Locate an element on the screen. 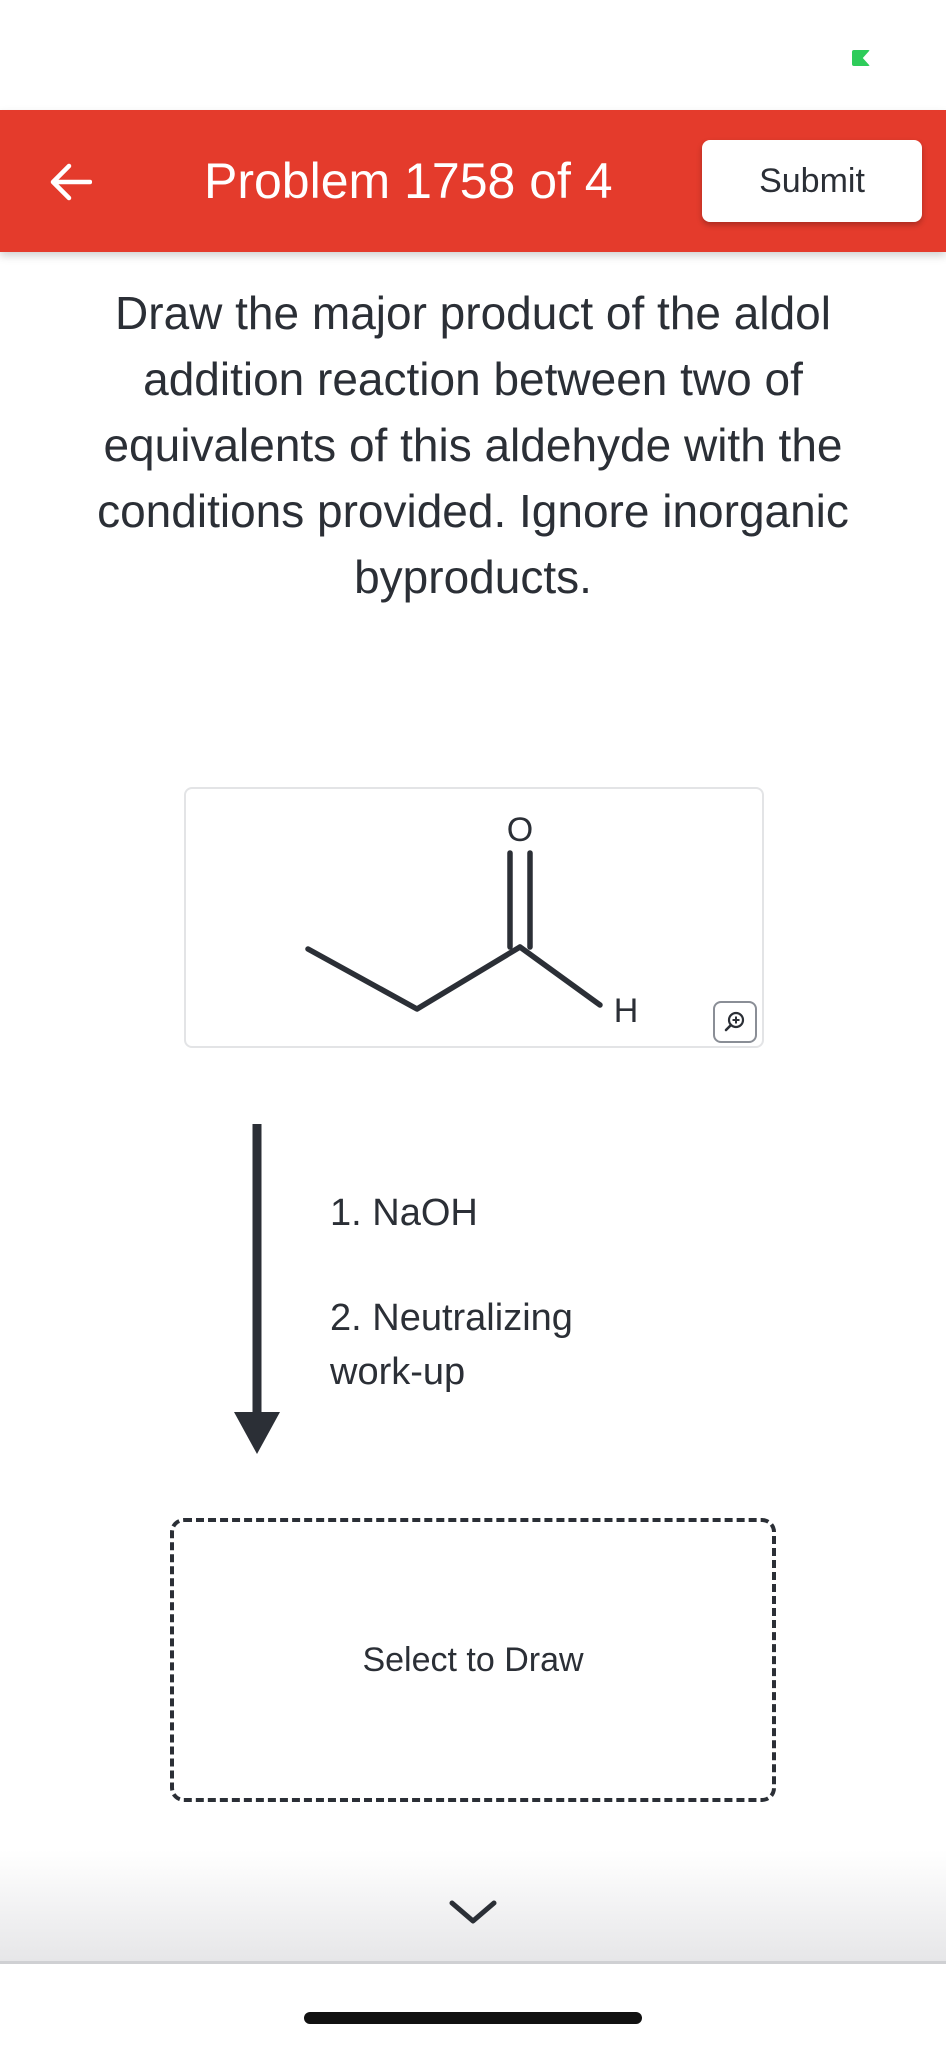 The height and width of the screenshot is (2048, 946). select-to-draw-label: Select to Draw is located at coordinates (473, 1659).